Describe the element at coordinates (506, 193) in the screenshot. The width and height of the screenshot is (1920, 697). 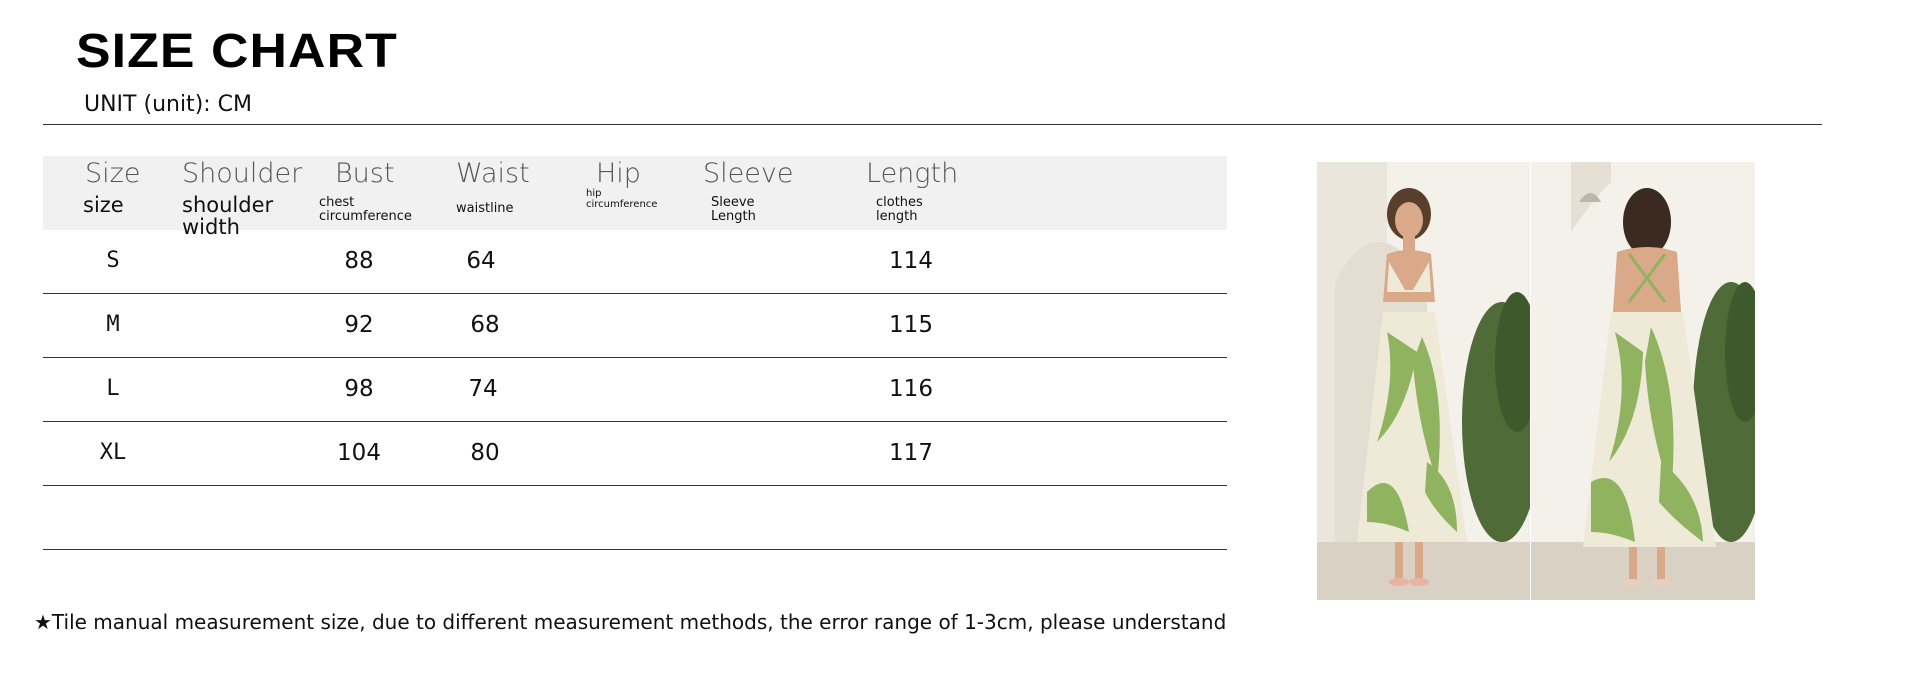
I see `header-waist: Waist waistline` at that location.